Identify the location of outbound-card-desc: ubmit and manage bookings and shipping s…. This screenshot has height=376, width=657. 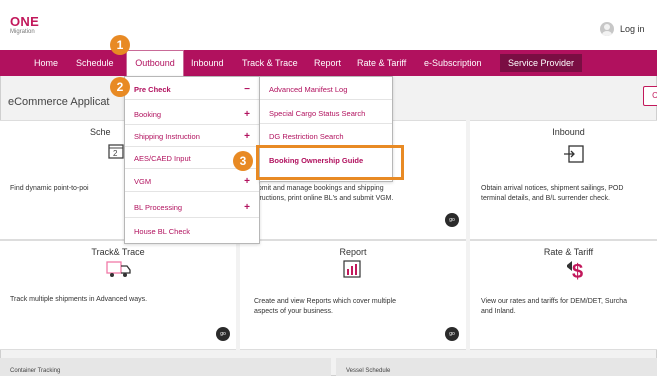
(324, 193).